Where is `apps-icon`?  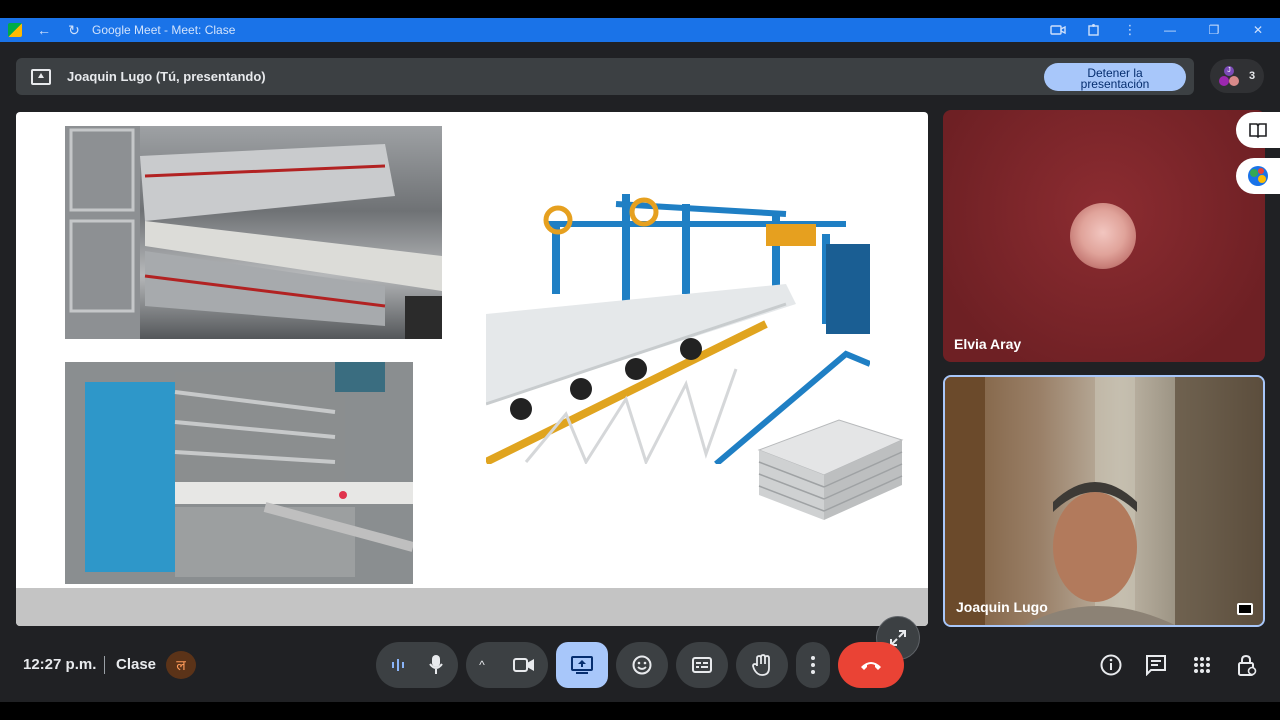
apps-icon is located at coordinates (1202, 665).